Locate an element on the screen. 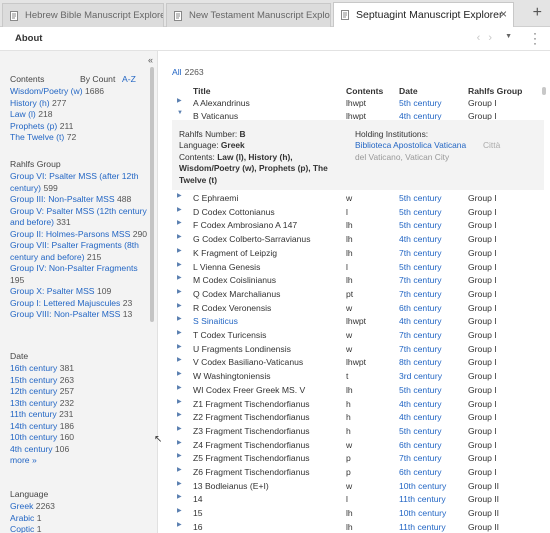  facet-item: Wisdom/Poetry (w) 1686 is located at coordinates (80, 92).